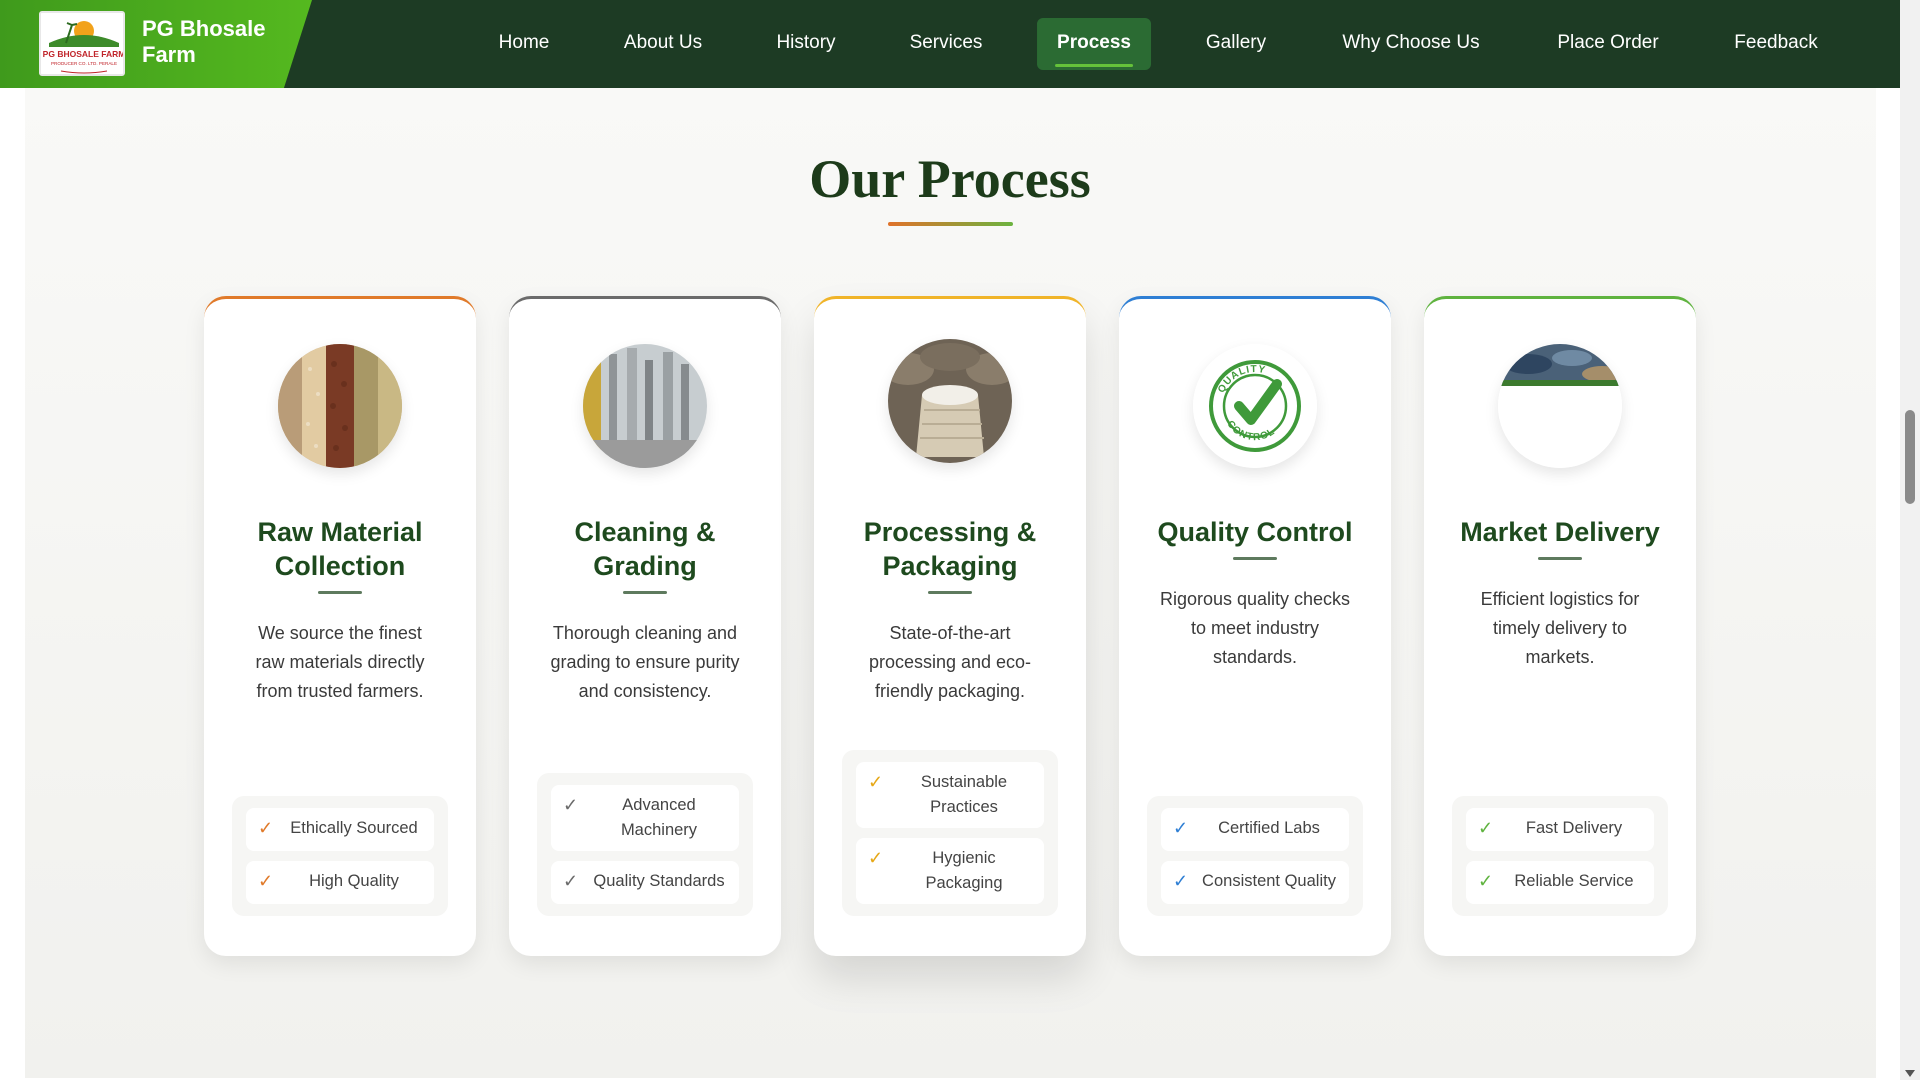  Describe the element at coordinates (950, 224) in the screenshot. I see `title-underline` at that location.